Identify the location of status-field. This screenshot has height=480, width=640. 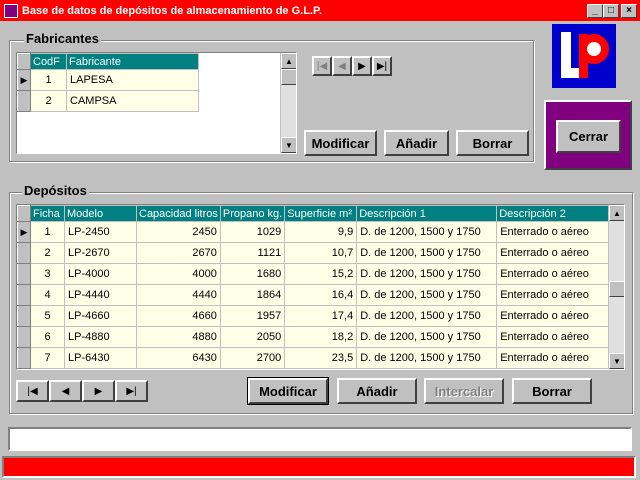
(320, 439).